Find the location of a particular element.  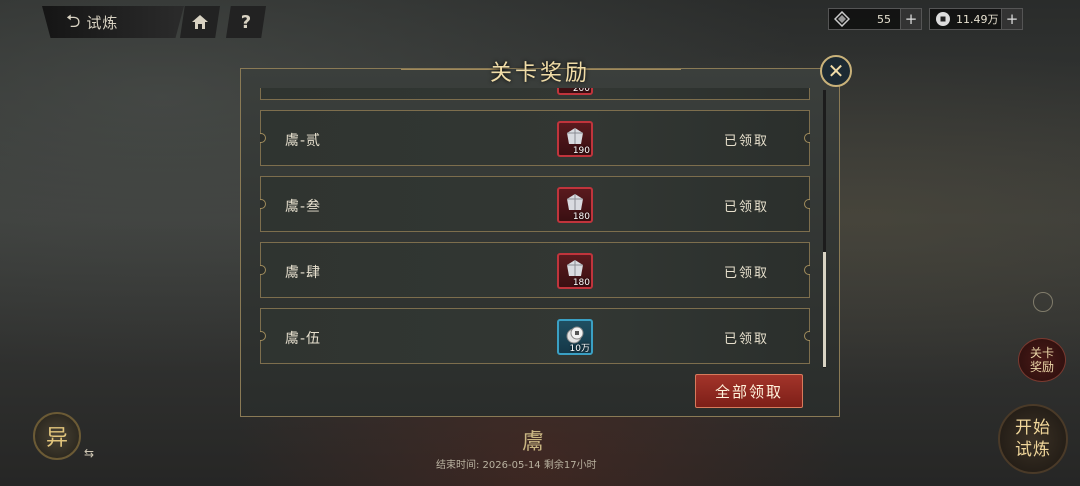

stage-name: 鬳-贰 is located at coordinates (303, 141).